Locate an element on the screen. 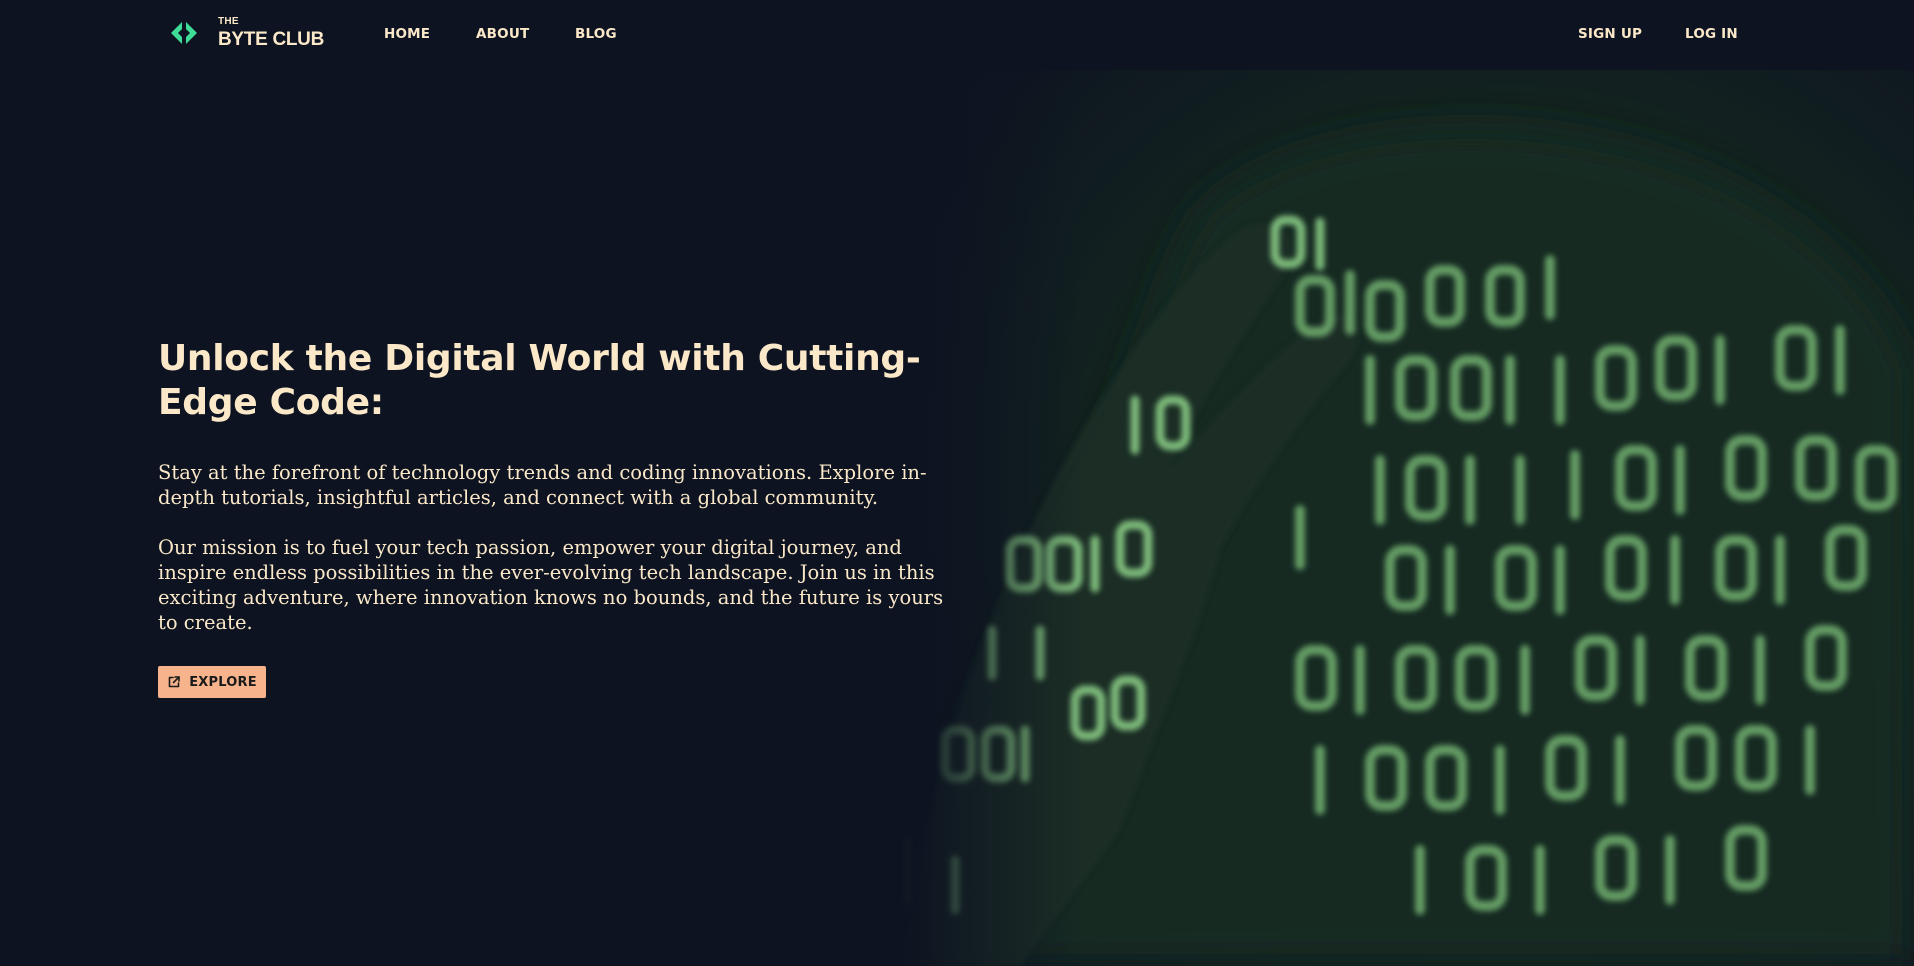 Image resolution: width=1914 pixels, height=966 pixels. external-link-icon is located at coordinates (174, 682).